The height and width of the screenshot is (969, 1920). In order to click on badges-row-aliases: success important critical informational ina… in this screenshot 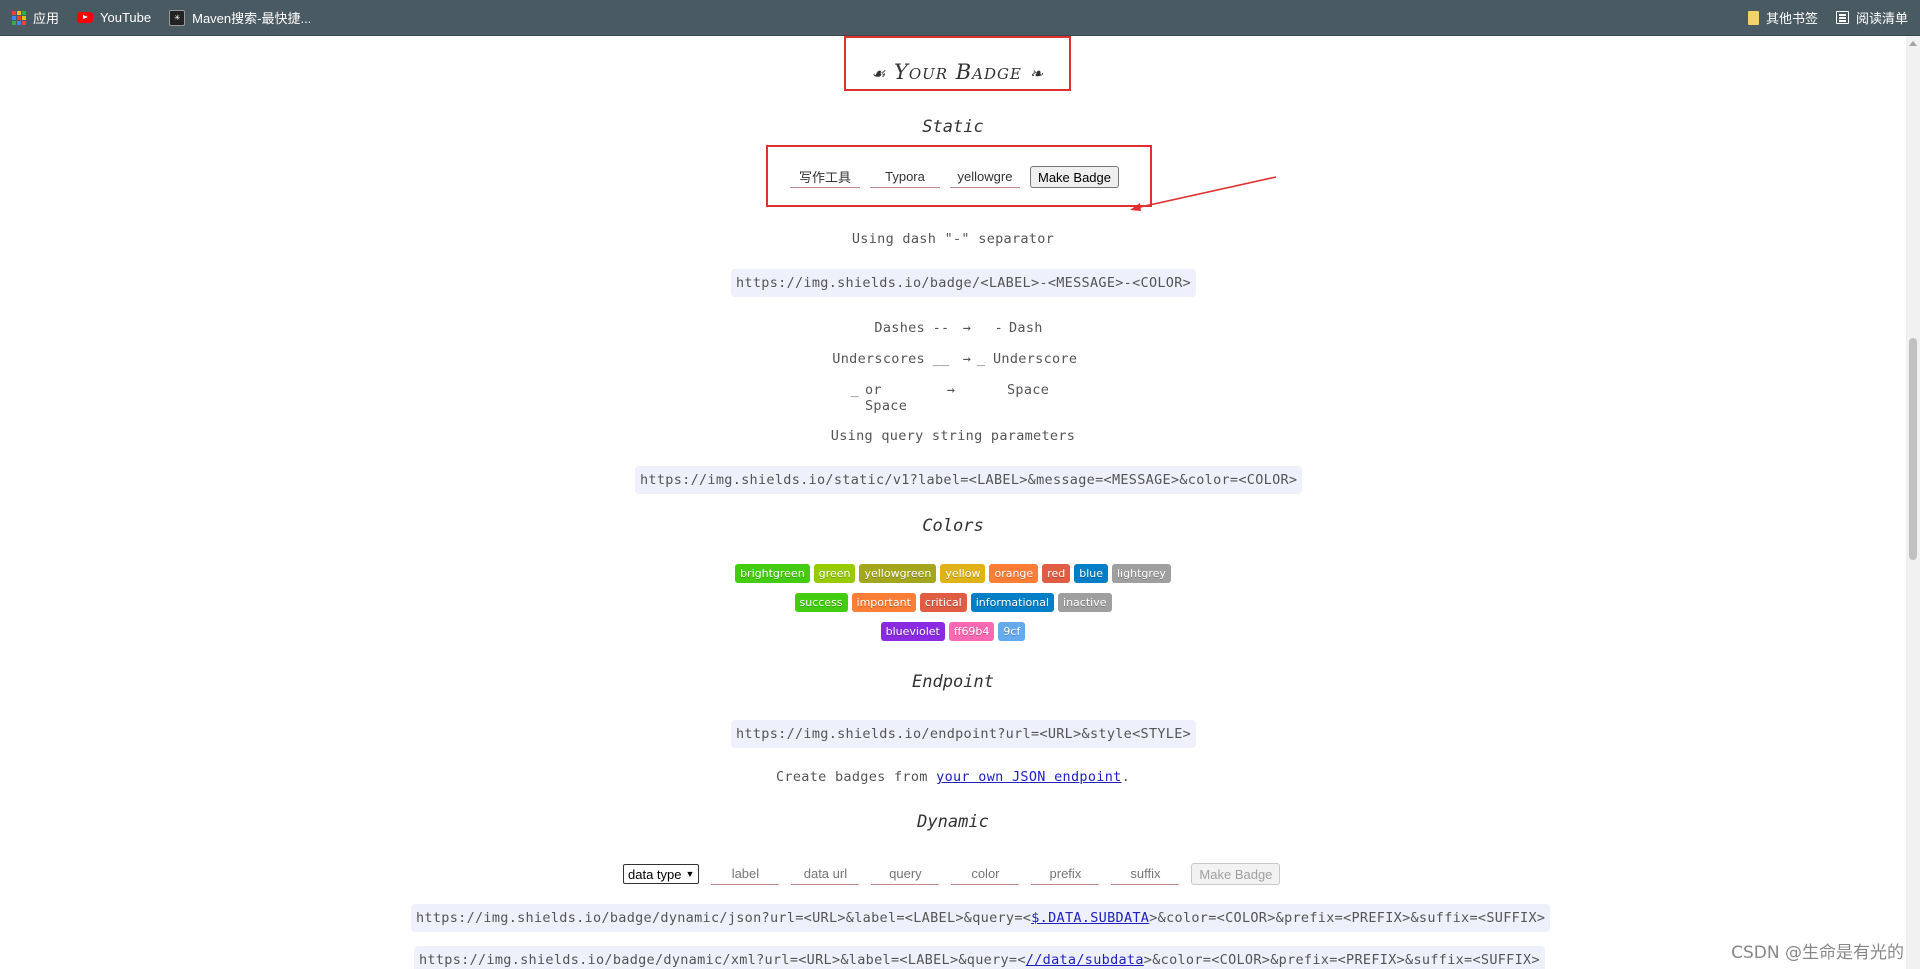, I will do `click(953, 602)`.